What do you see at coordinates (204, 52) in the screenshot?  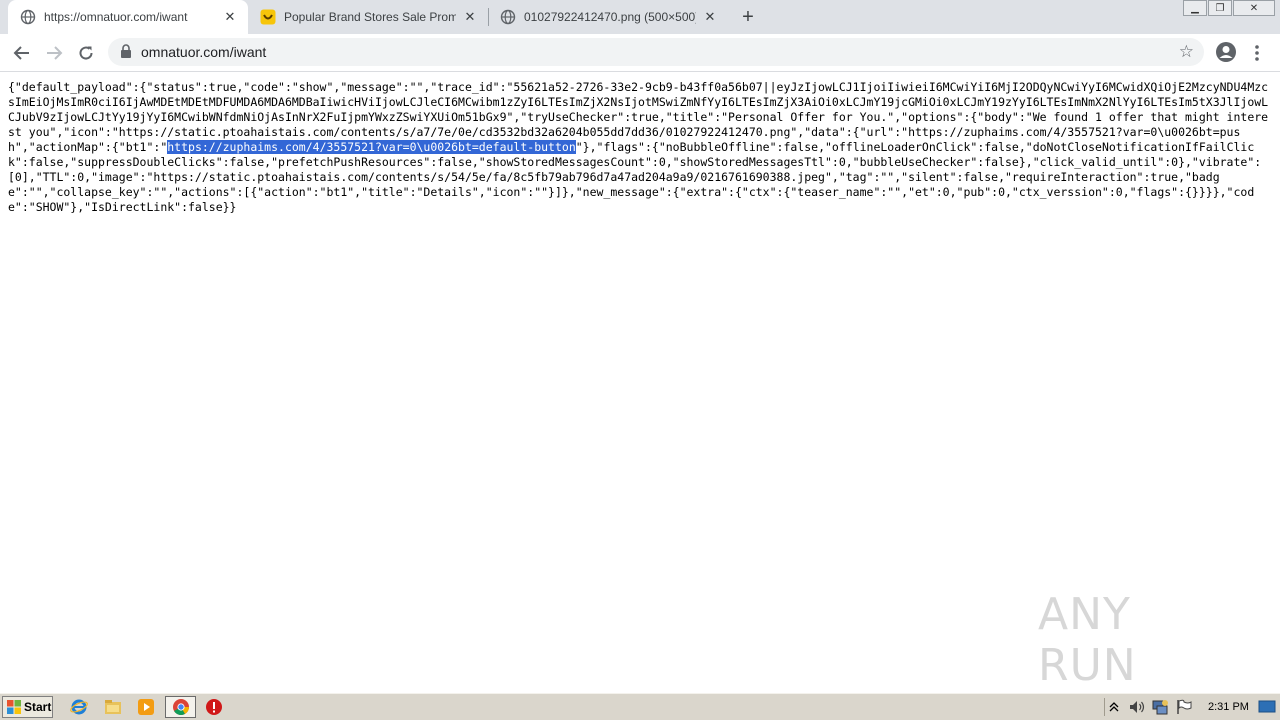 I see `url-text: omnatuor.com/iwant` at bounding box center [204, 52].